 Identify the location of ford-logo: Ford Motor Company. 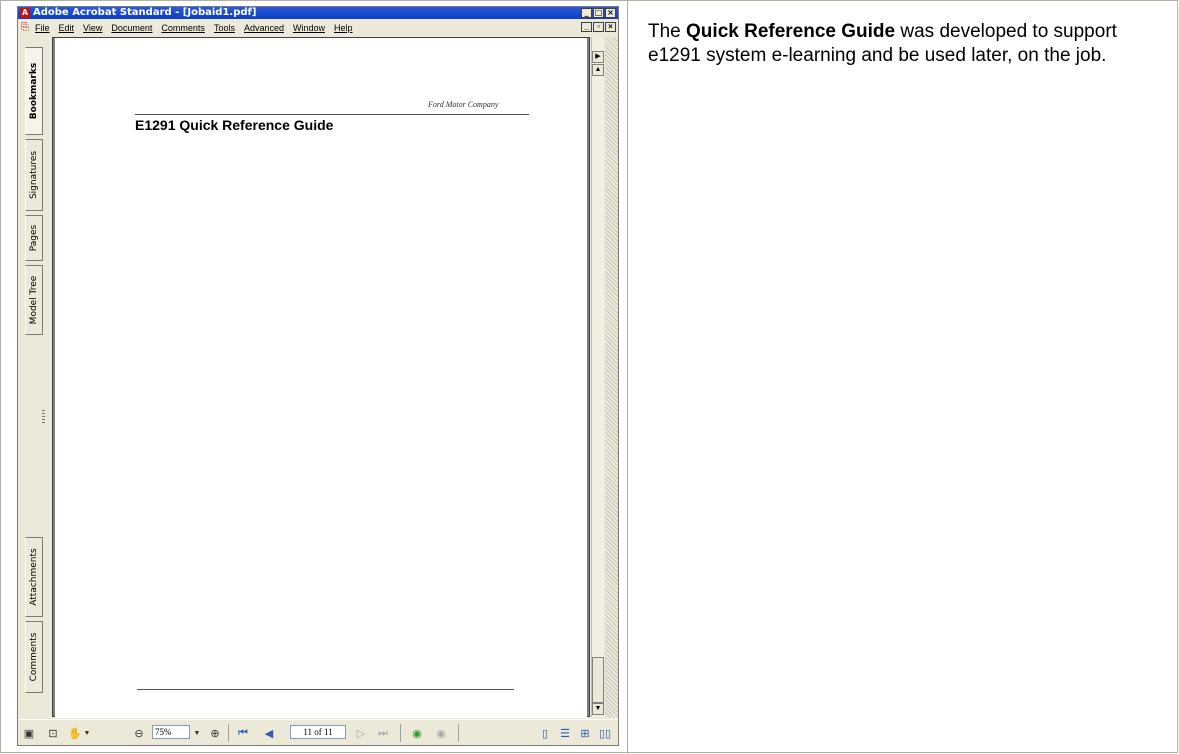
(463, 104).